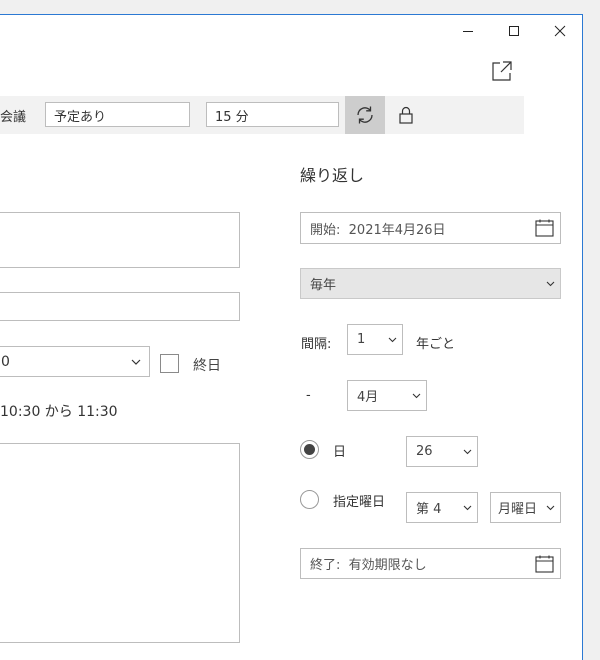  I want to click on all-day-label: 終日, so click(207, 366).